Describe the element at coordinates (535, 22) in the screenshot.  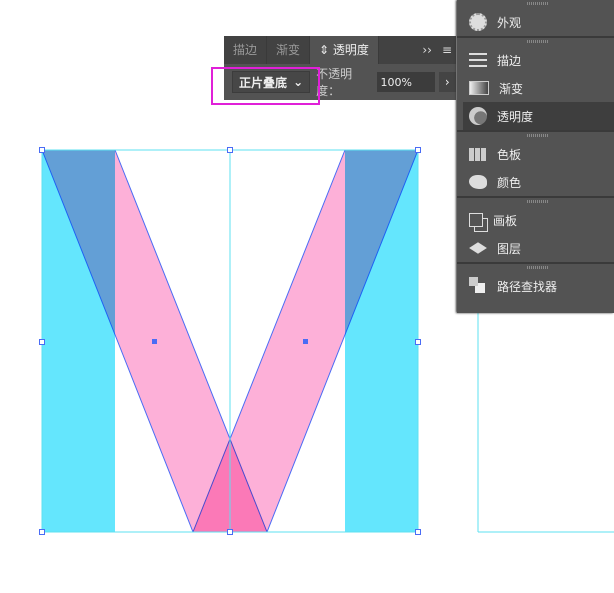
I see `dock-item-appearance: 外观` at that location.